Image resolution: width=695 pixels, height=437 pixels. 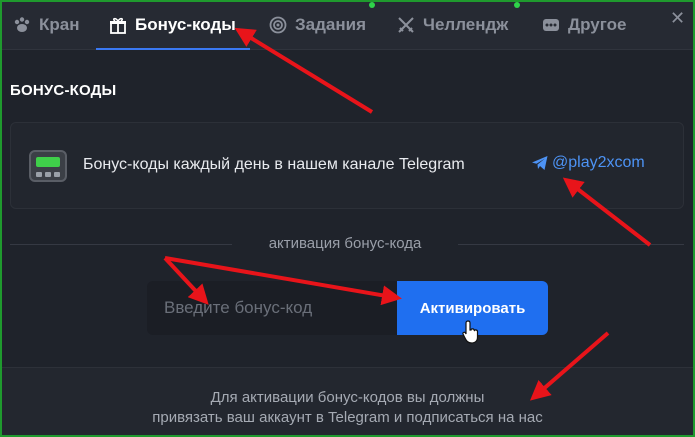 What do you see at coordinates (185, 24) in the screenshot?
I see `tab-bonus-codes-label: Бонус-коды` at bounding box center [185, 24].